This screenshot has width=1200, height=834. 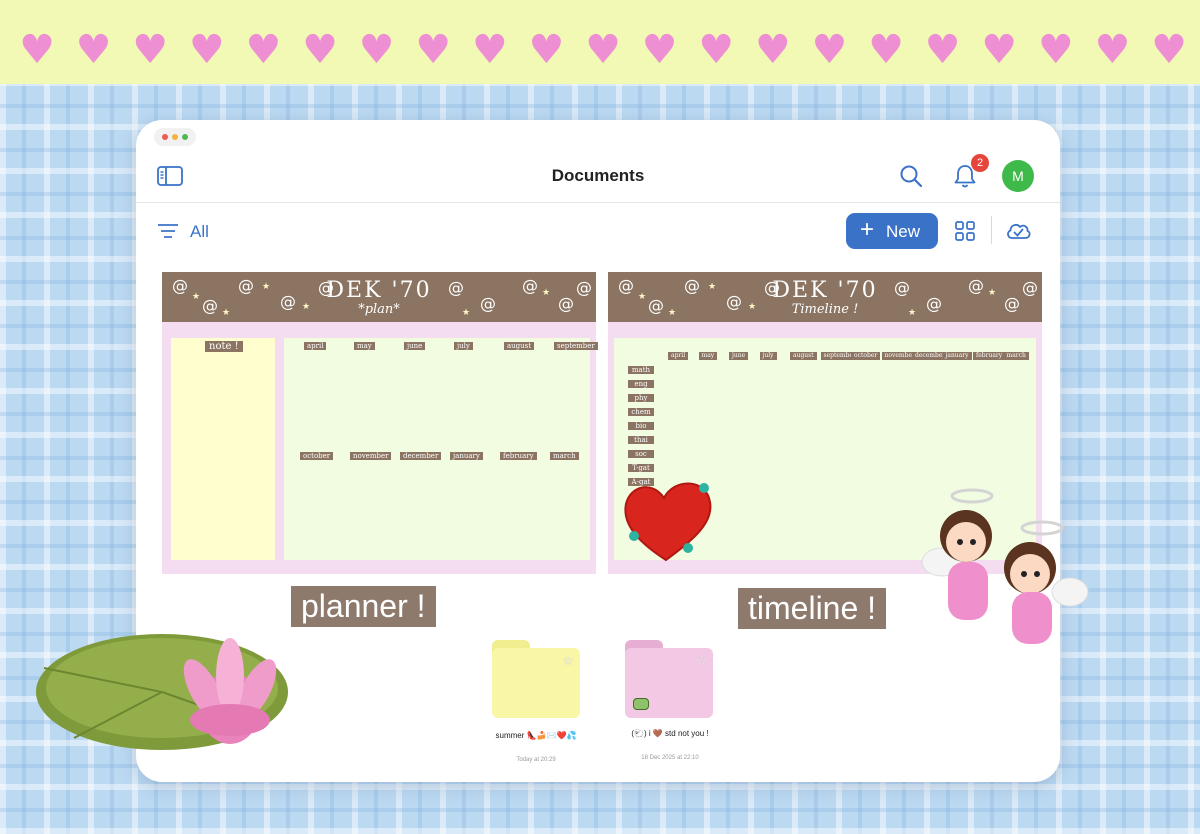 What do you see at coordinates (892, 231) in the screenshot?
I see `new-button: + New` at bounding box center [892, 231].